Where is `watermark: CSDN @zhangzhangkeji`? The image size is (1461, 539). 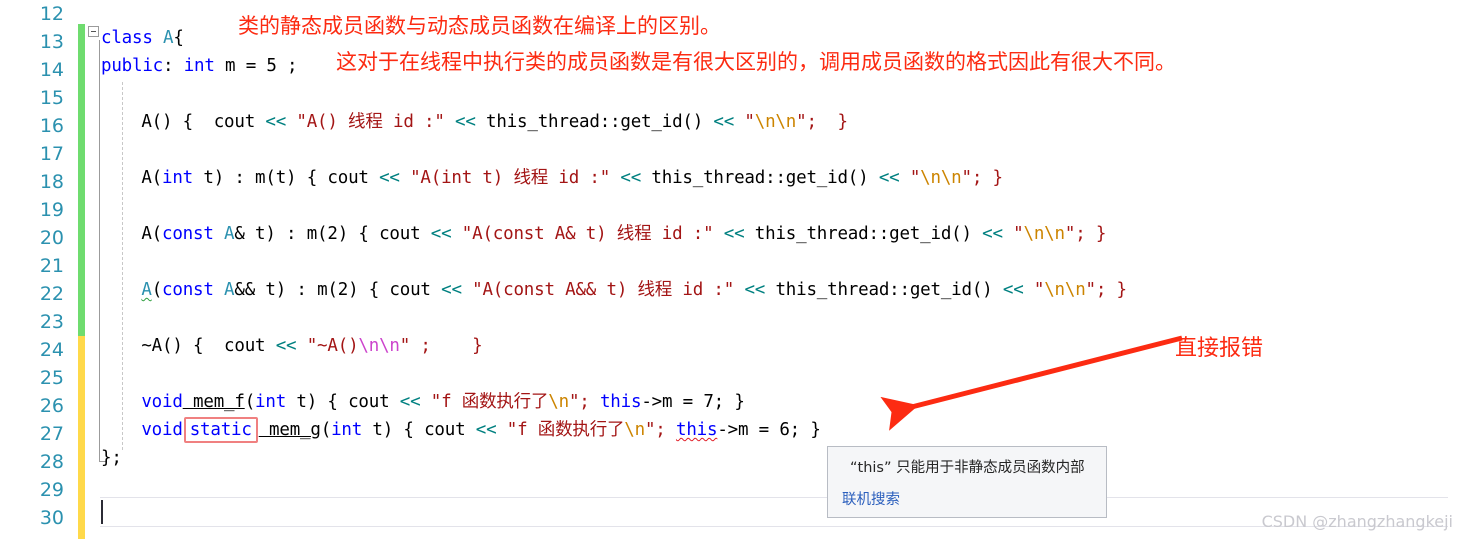 watermark: CSDN @zhangzhangkeji is located at coordinates (1357, 521).